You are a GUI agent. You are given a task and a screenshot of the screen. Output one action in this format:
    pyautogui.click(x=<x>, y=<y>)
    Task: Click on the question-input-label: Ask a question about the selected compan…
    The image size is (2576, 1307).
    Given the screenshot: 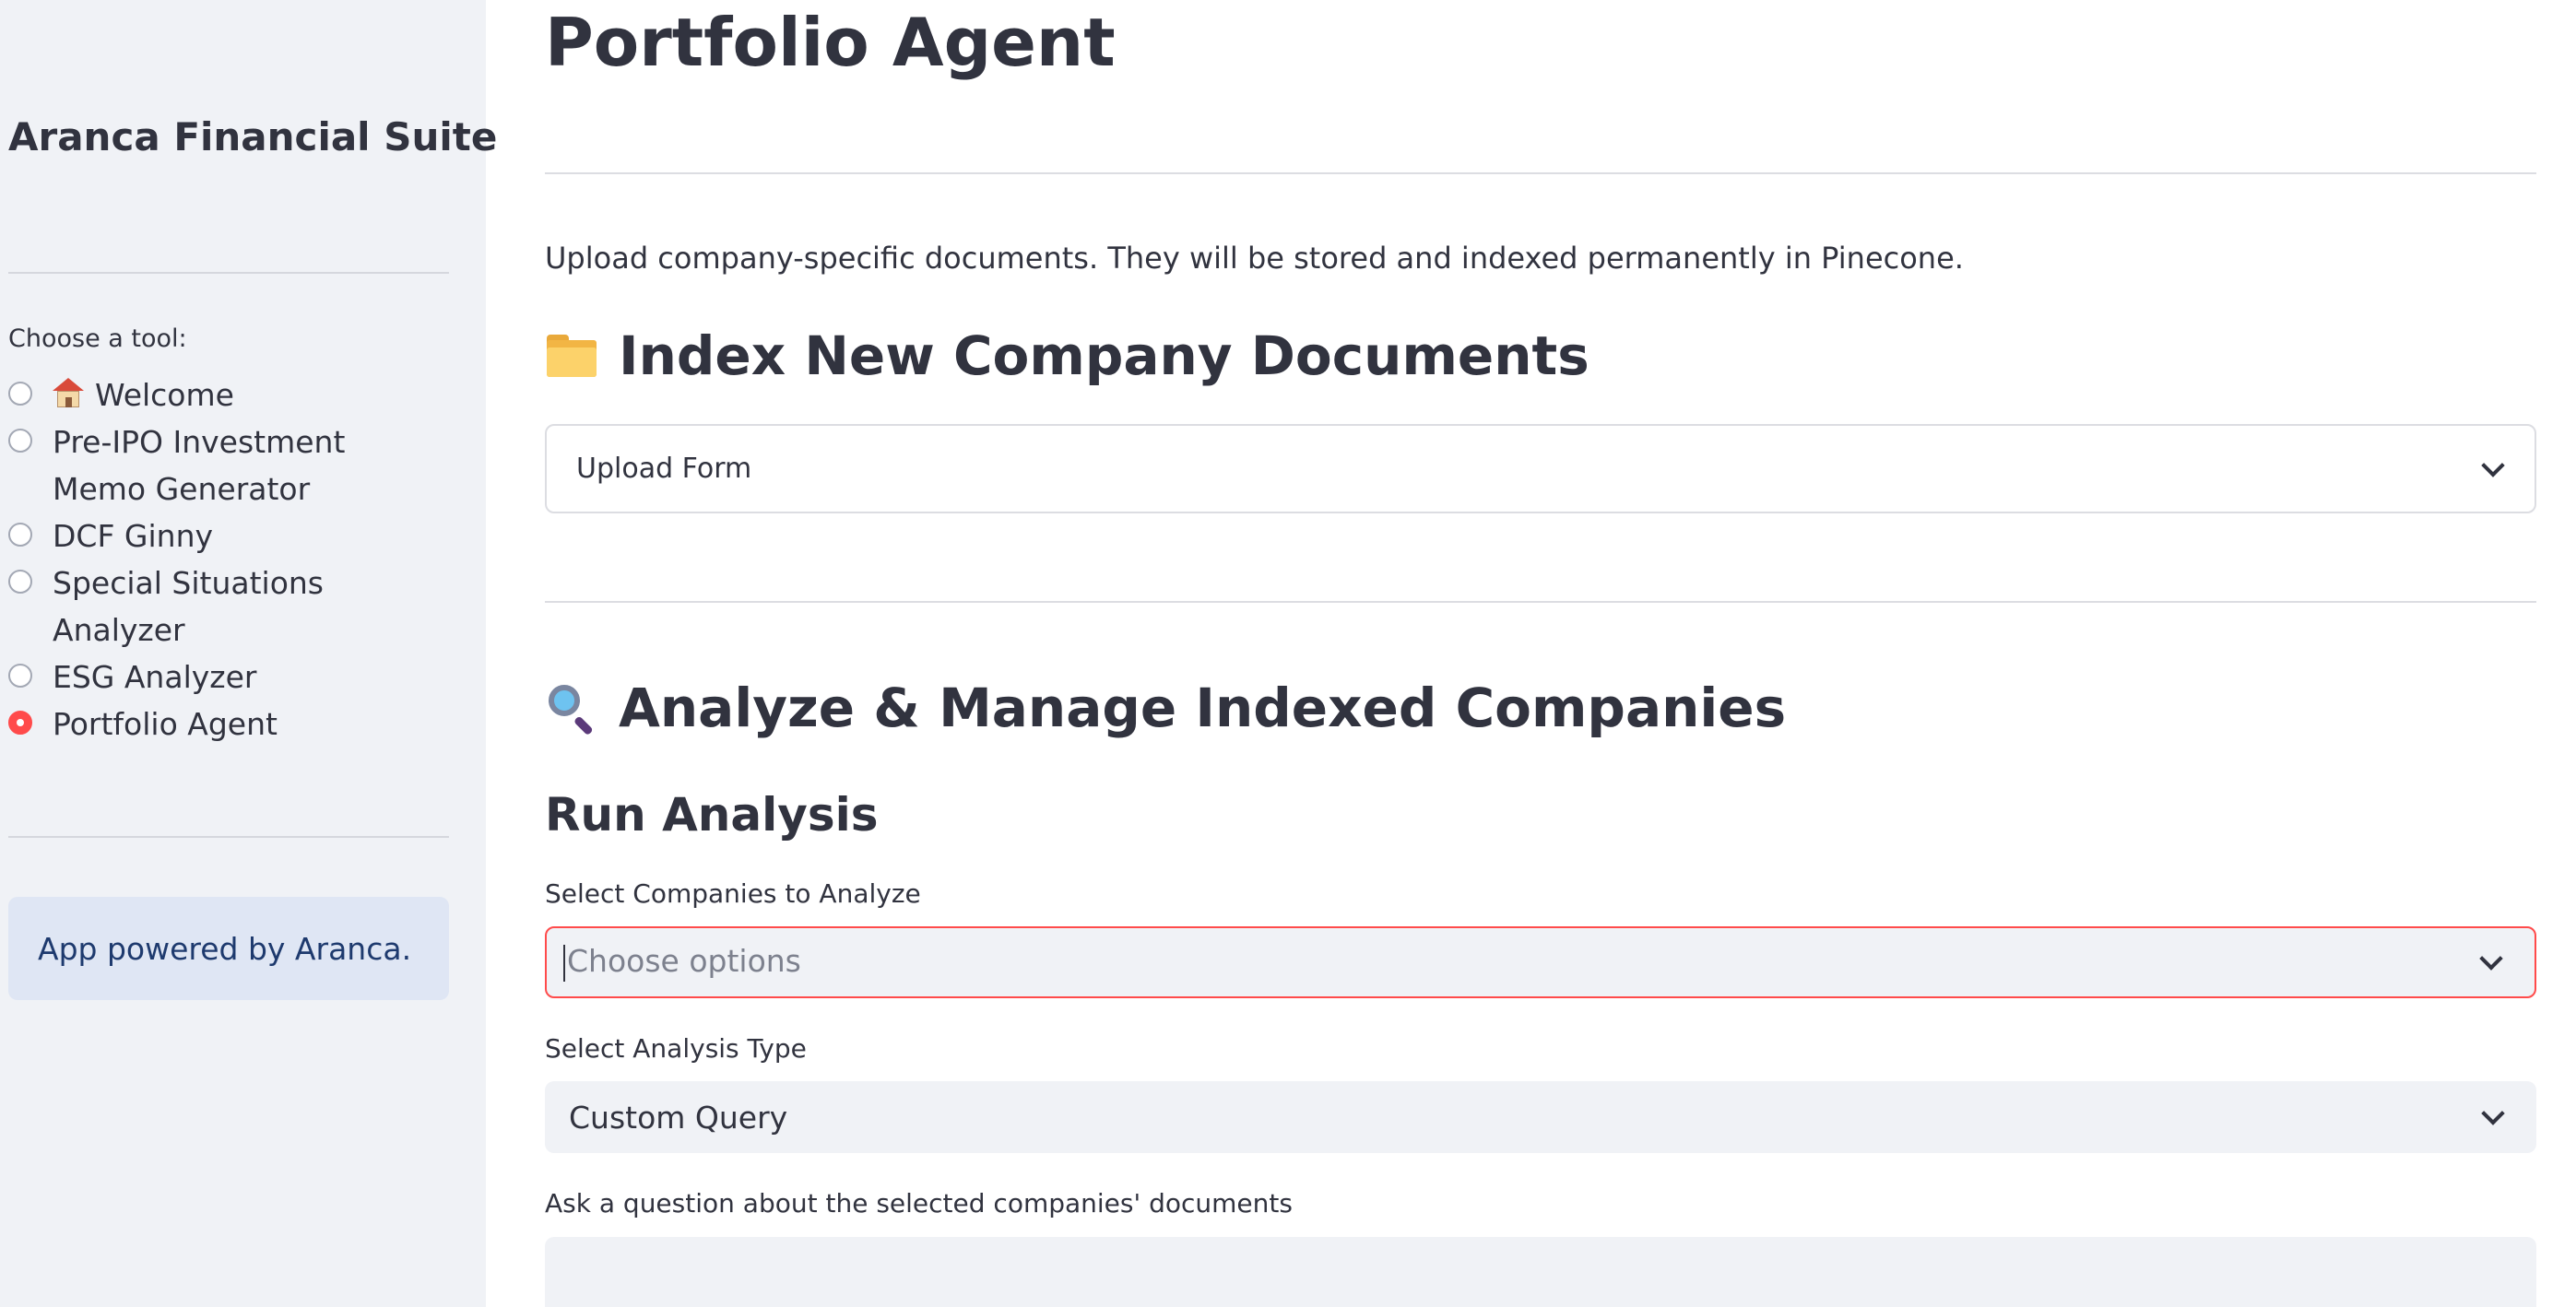 What is the action you would take?
    pyautogui.click(x=919, y=1203)
    